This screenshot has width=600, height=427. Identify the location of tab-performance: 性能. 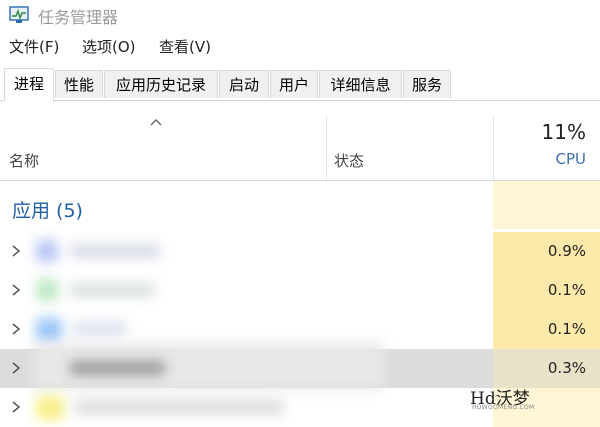
(79, 84).